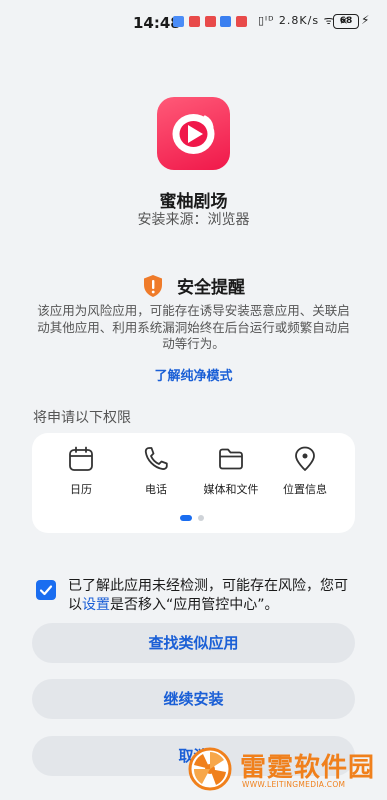 This screenshot has width=387, height=800. Describe the element at coordinates (193, 699) in the screenshot. I see `continue-install-button: 继续安装` at that location.